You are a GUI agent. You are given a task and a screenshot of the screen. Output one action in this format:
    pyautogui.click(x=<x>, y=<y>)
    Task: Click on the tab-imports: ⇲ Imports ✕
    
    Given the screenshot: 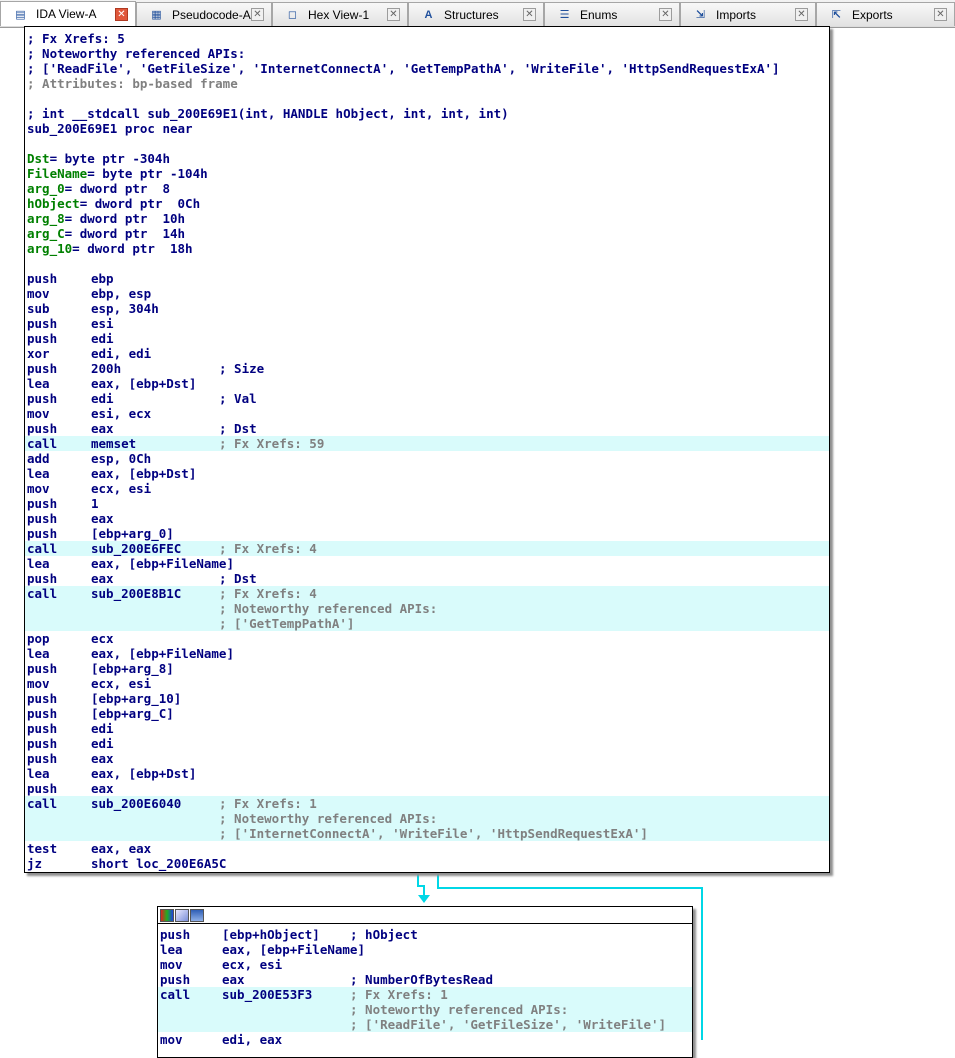 What is the action you would take?
    pyautogui.click(x=748, y=14)
    